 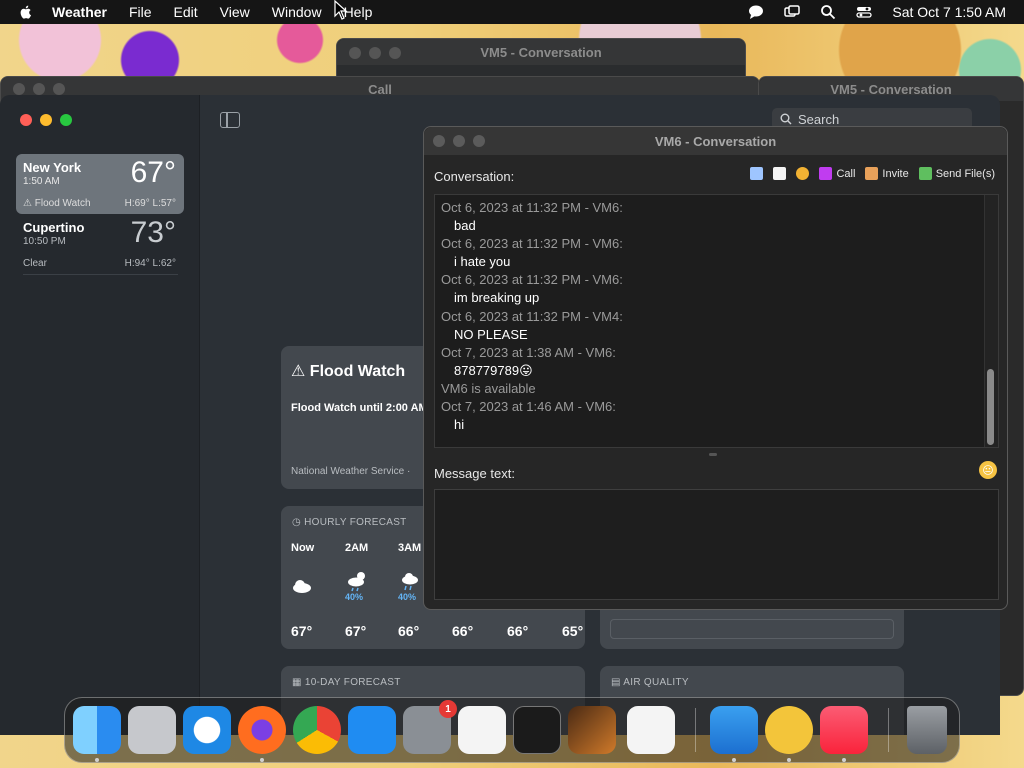 I want to click on message-header: Oct 6, 2023 at 11:32 PM - VM6:, so click(x=532, y=207).